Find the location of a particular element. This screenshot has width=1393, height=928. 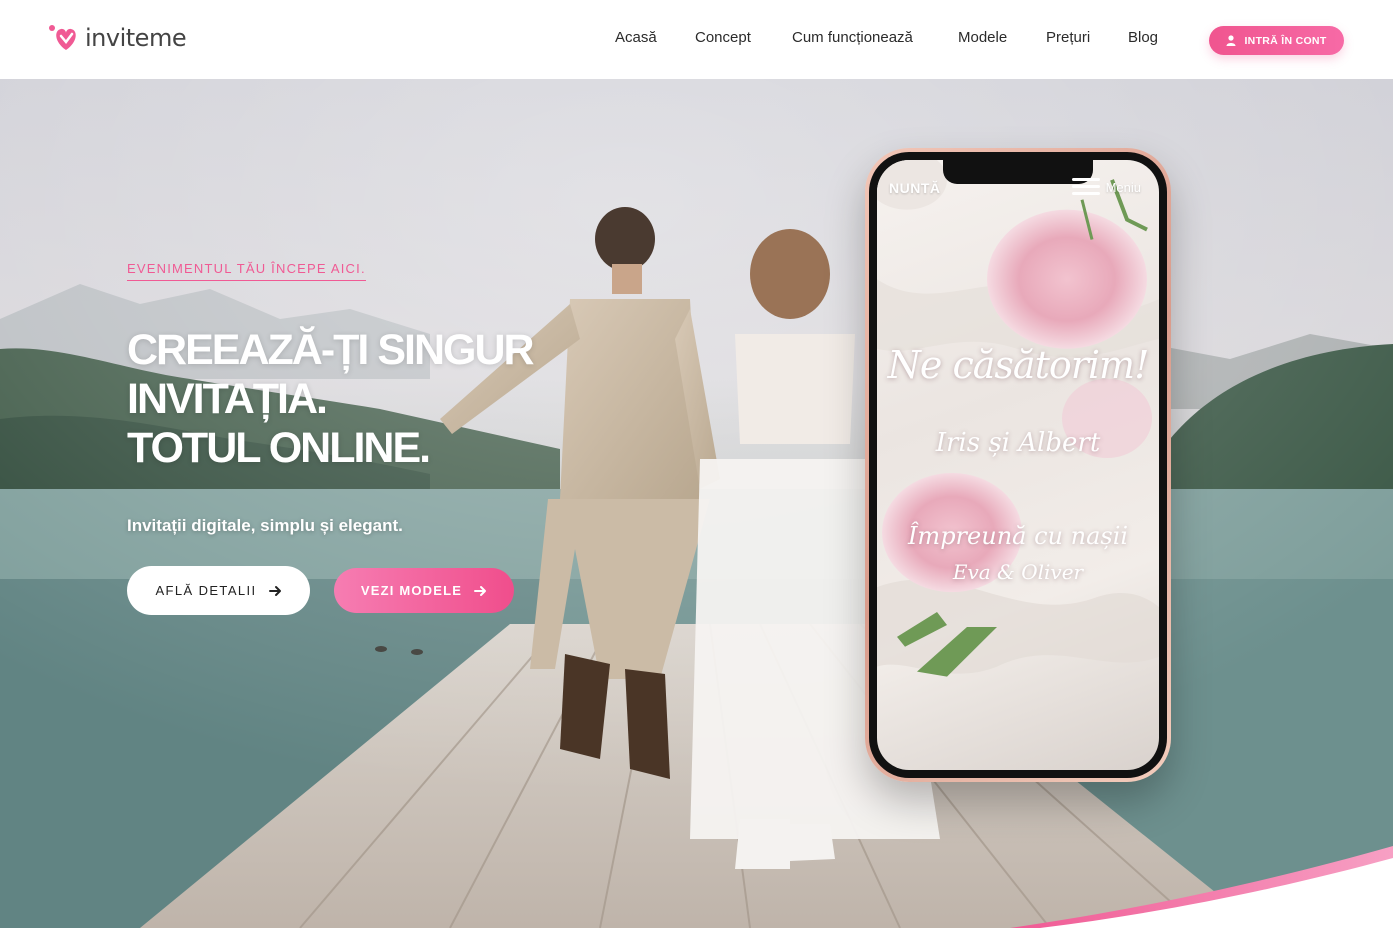

invitation-godparents: Eva & Oliver is located at coordinates (1018, 572).